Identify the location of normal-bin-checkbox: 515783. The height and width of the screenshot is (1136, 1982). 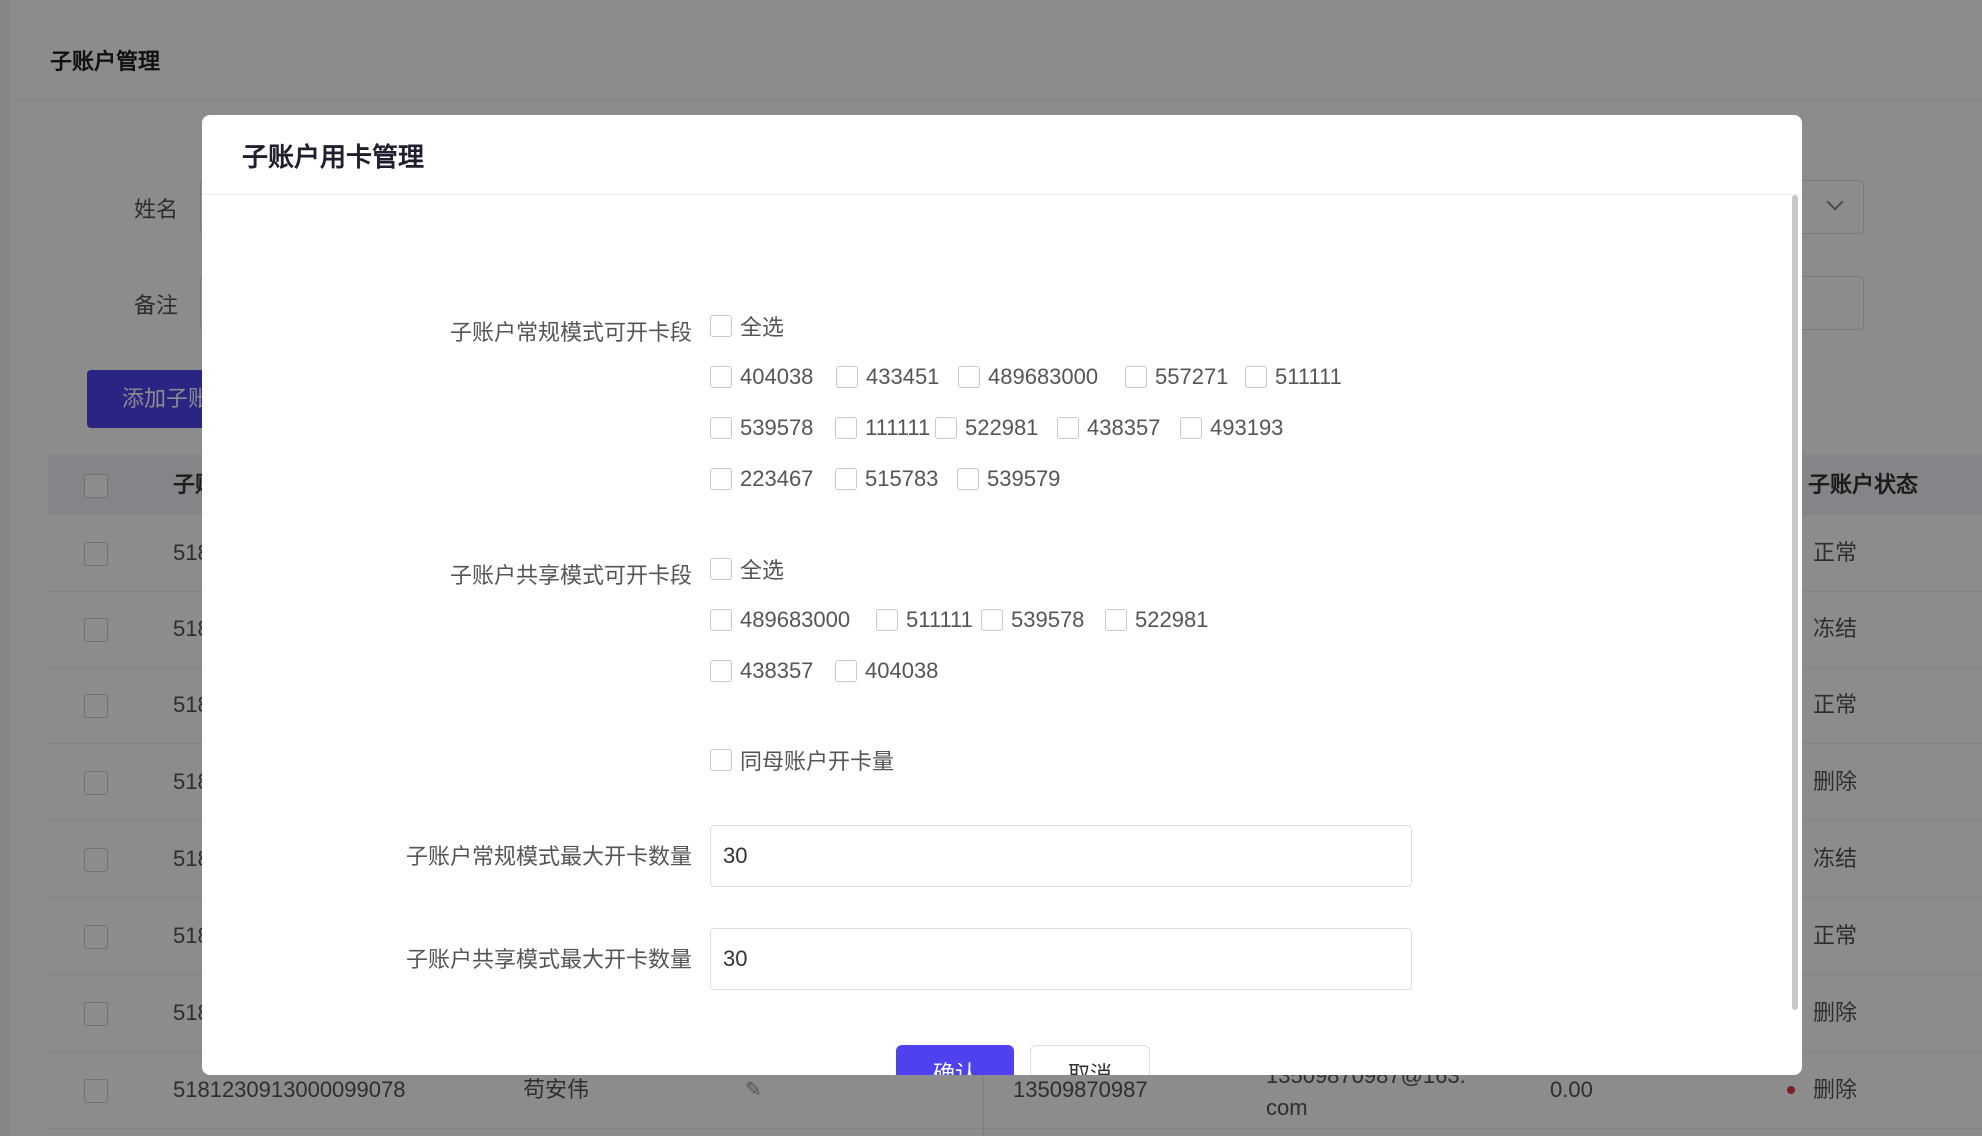
(886, 479).